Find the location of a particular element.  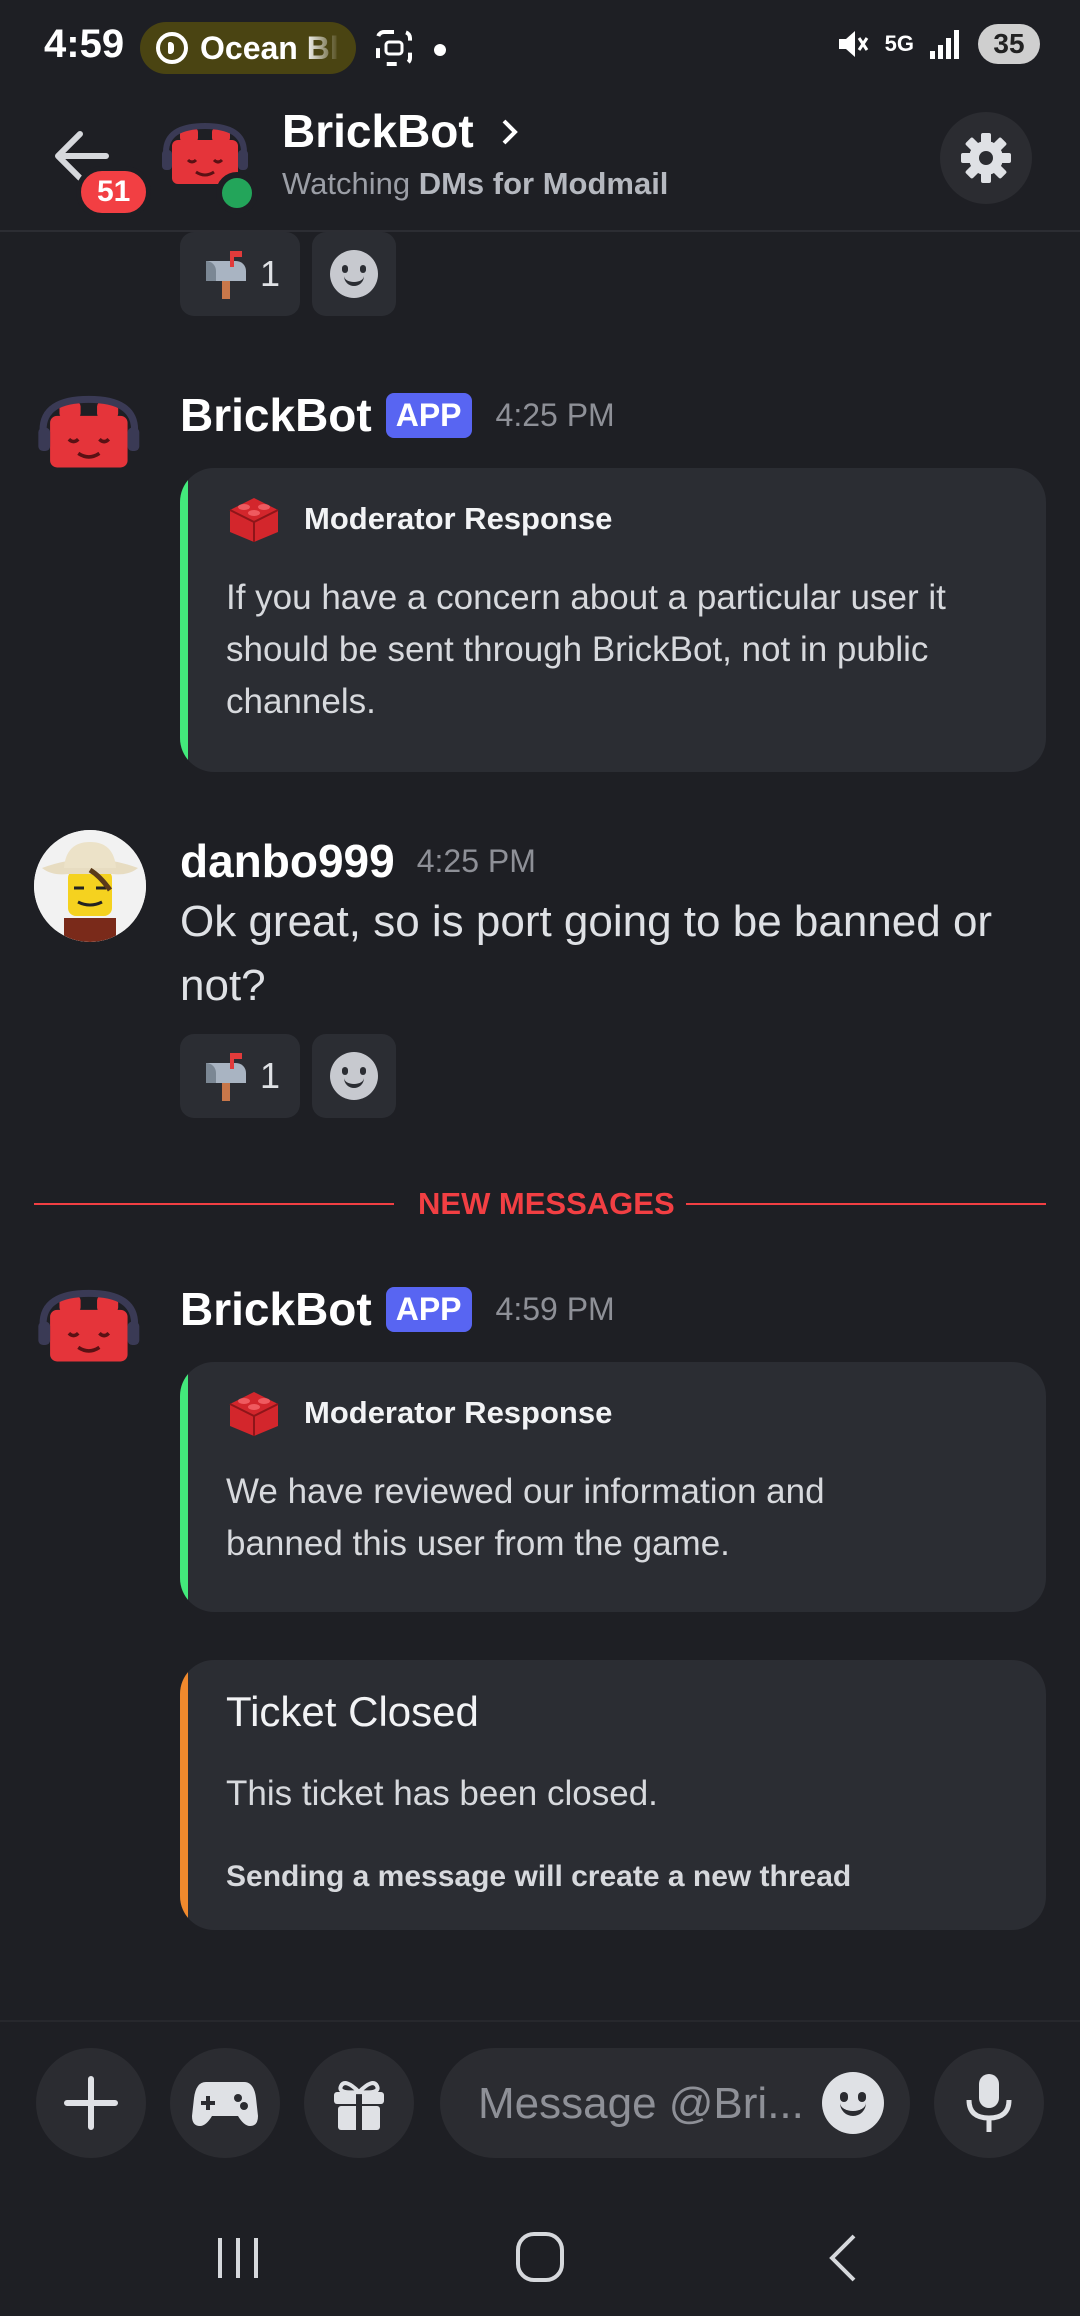

embed-title: Ticket Closed is located at coordinates (352, 1711).